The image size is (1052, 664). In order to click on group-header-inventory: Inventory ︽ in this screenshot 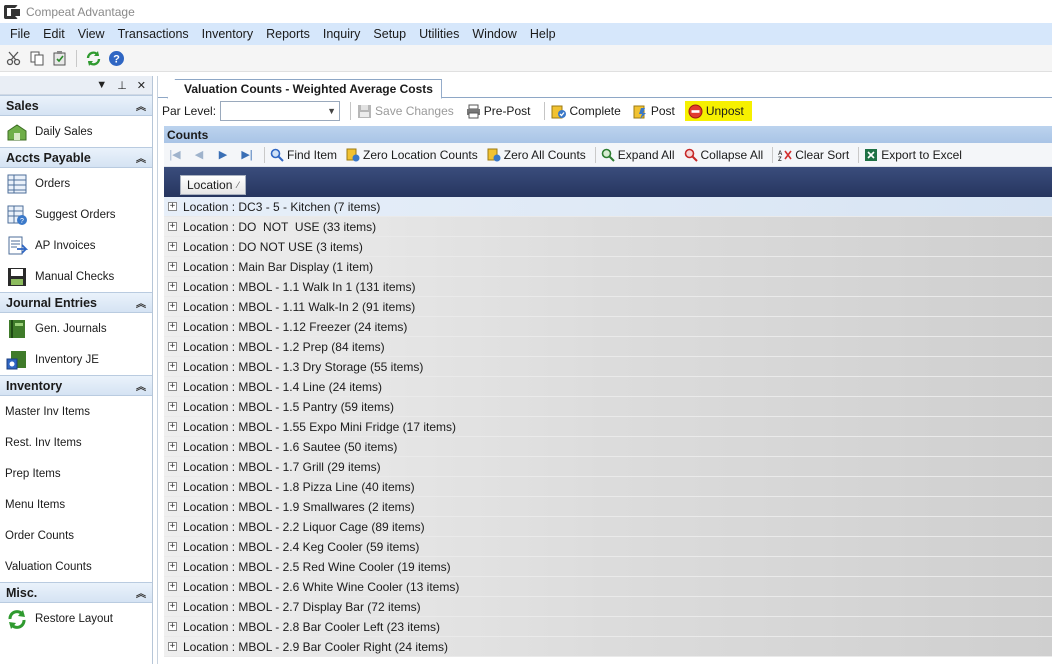, I will do `click(76, 385)`.